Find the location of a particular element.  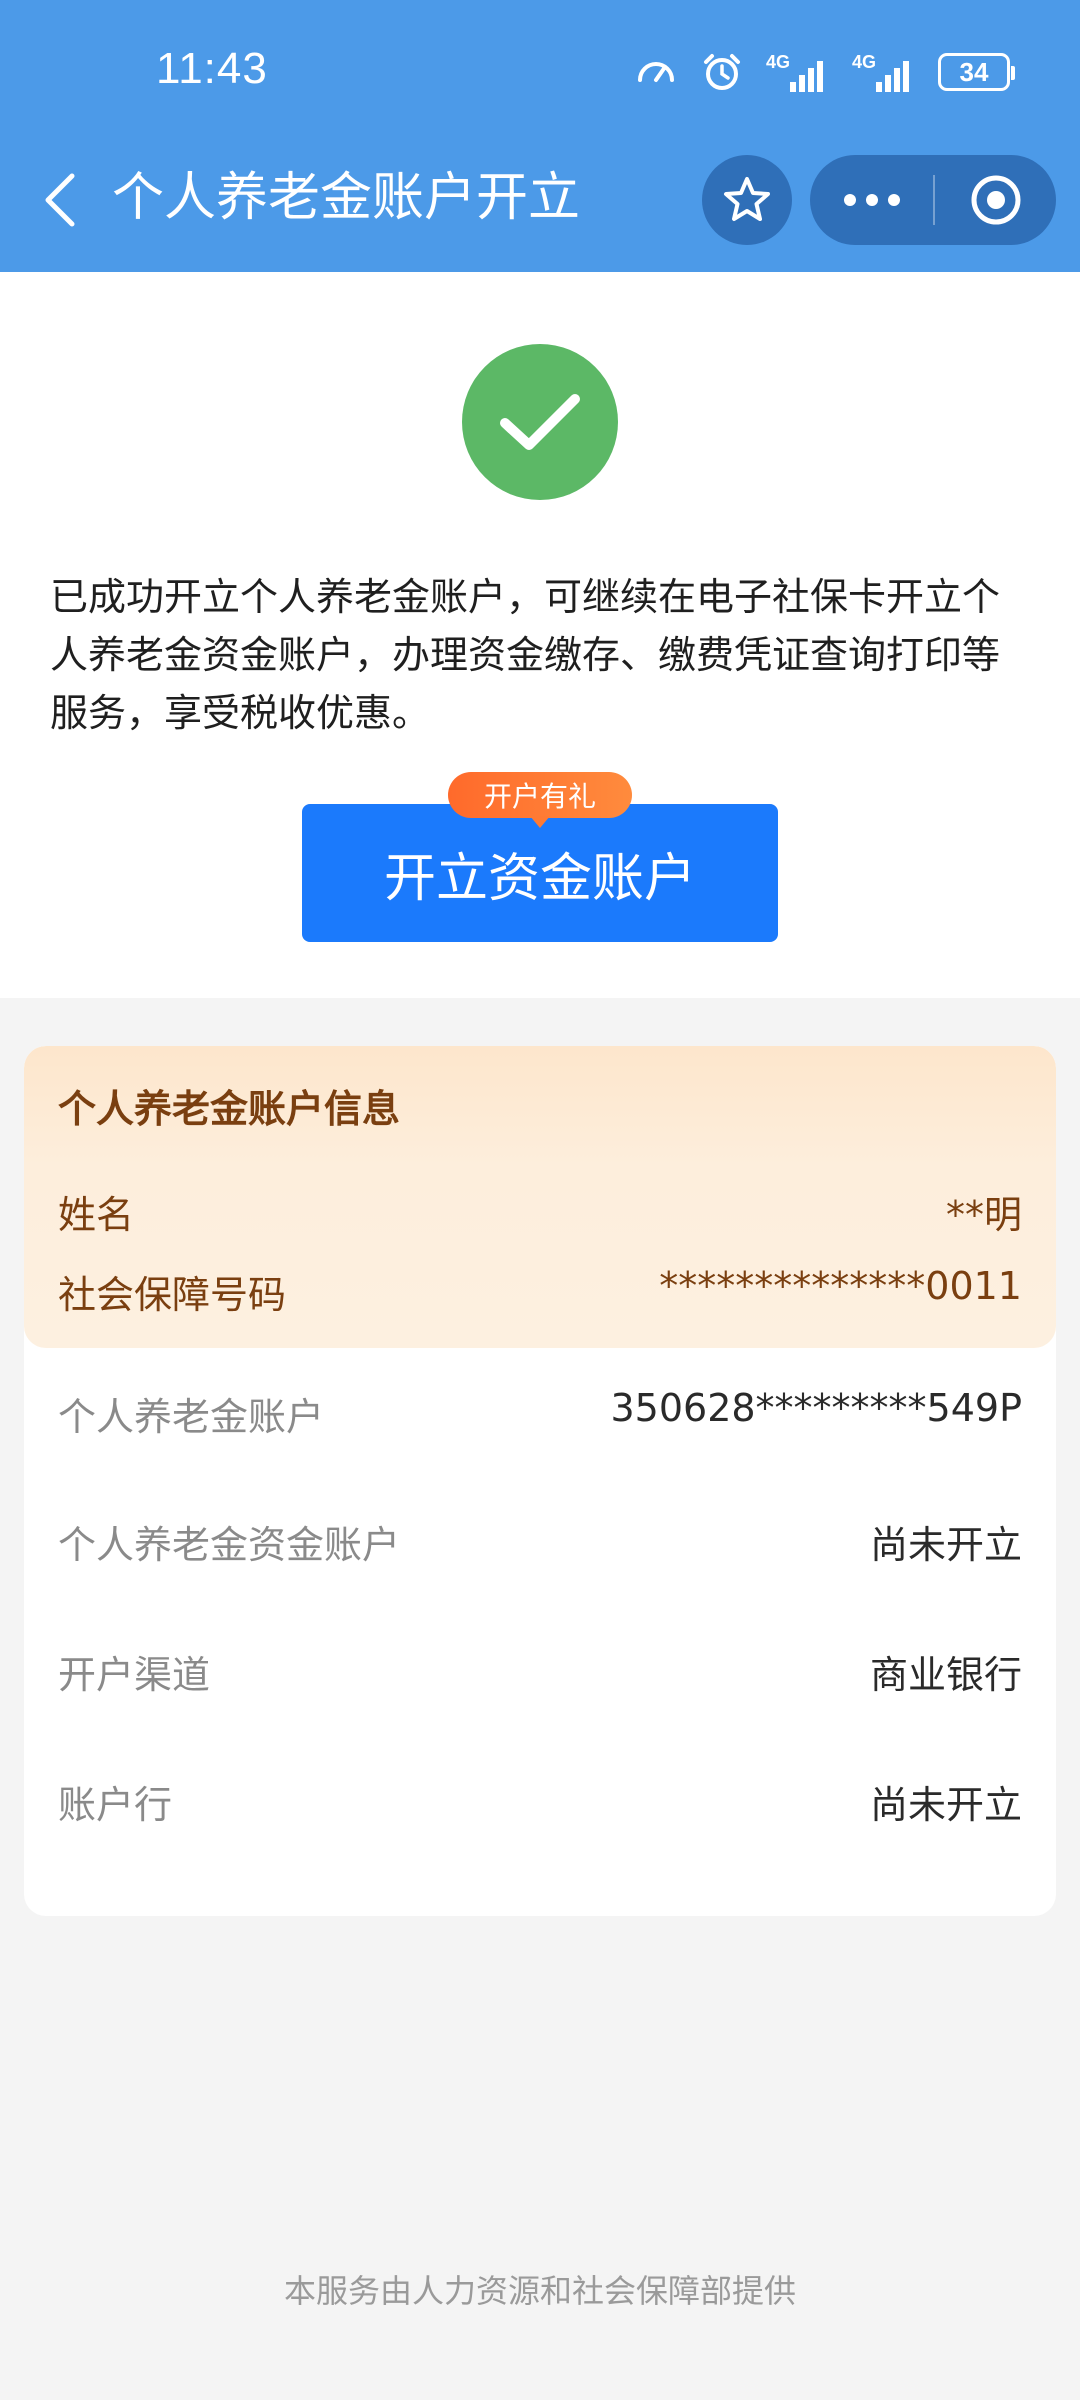

nav-bar: 个人养老金账户开立 is located at coordinates (540, 200).